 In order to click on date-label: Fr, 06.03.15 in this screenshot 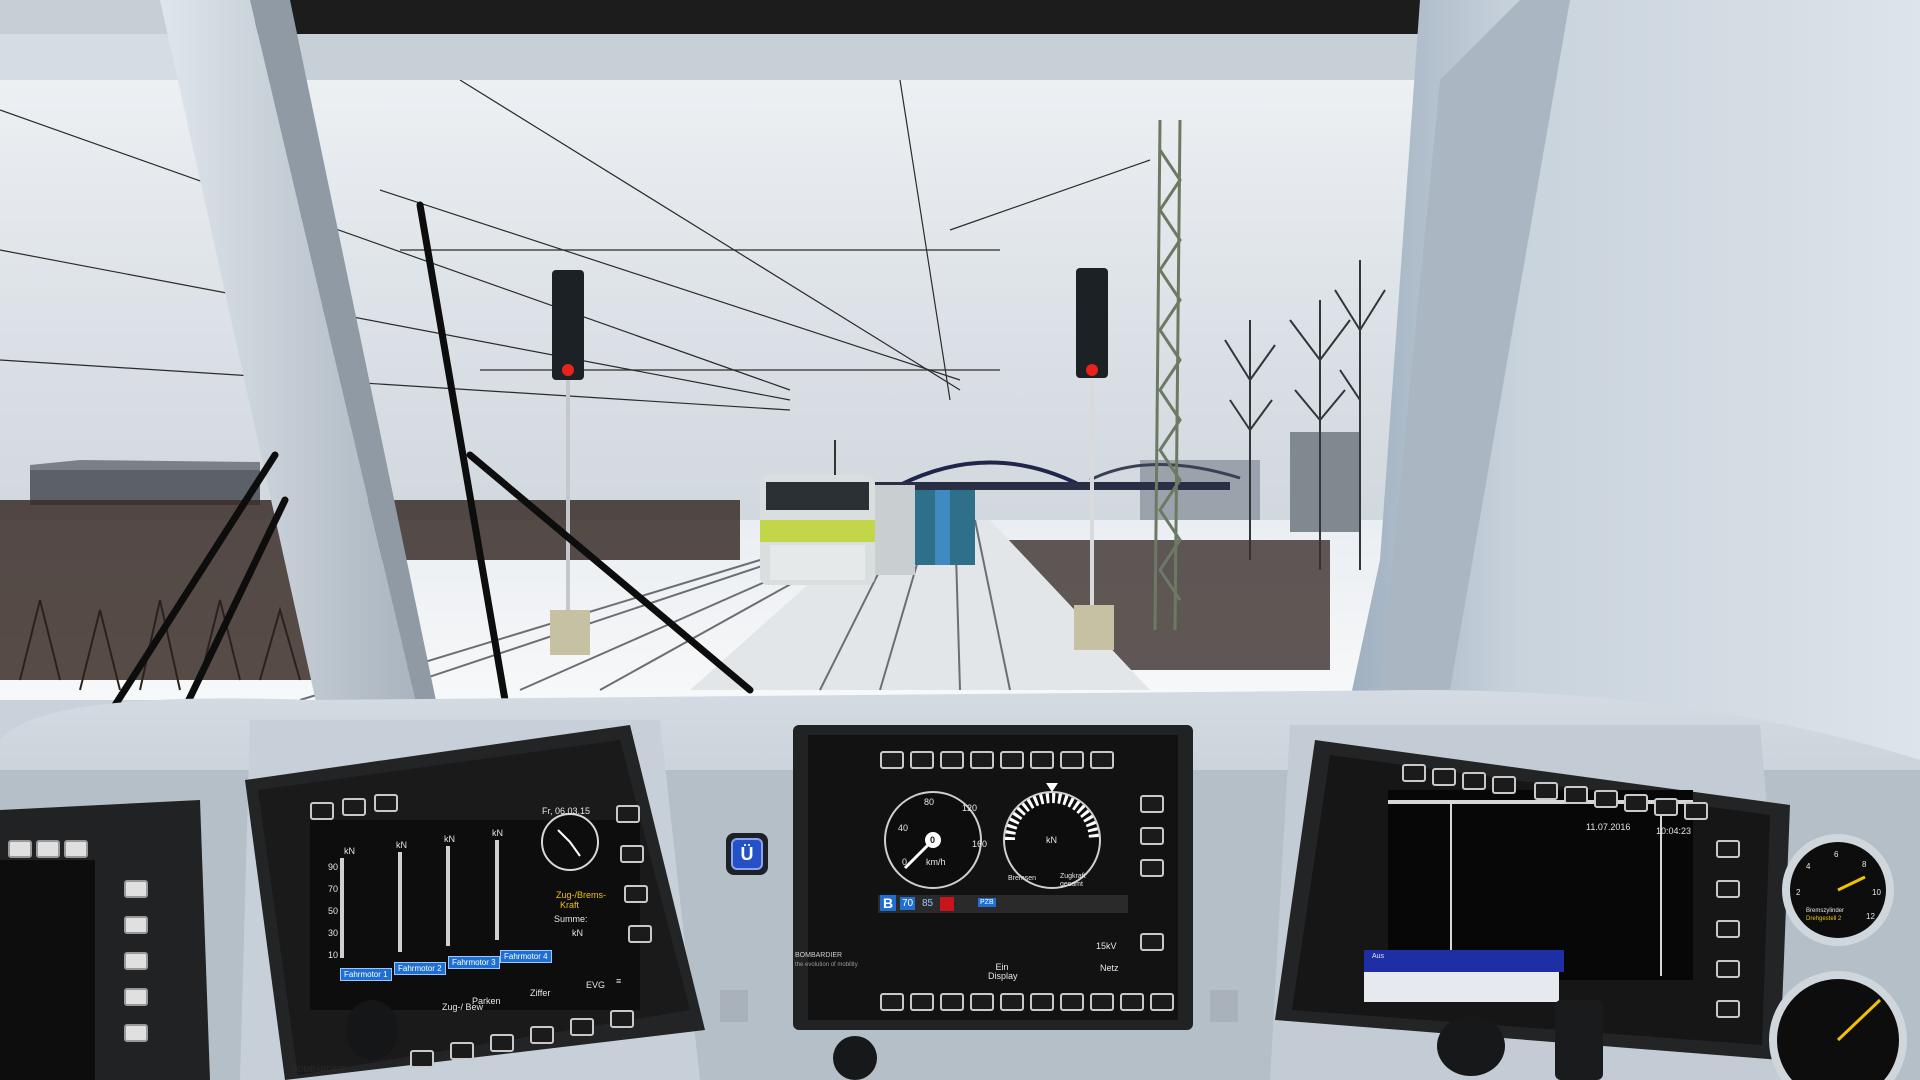, I will do `click(566, 811)`.